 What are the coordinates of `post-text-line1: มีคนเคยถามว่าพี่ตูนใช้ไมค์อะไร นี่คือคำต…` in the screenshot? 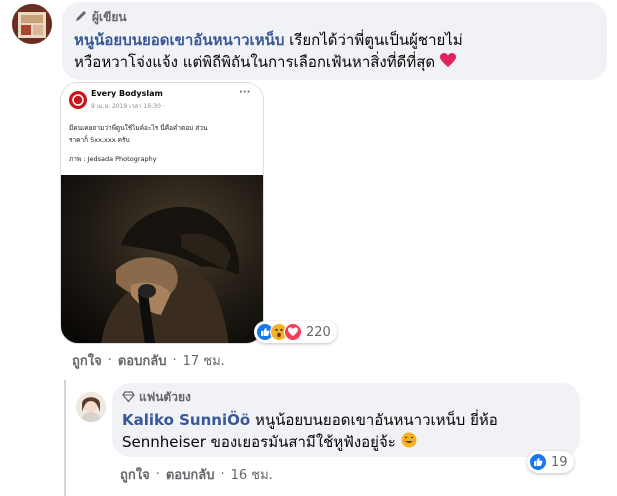 It's located at (138, 128).